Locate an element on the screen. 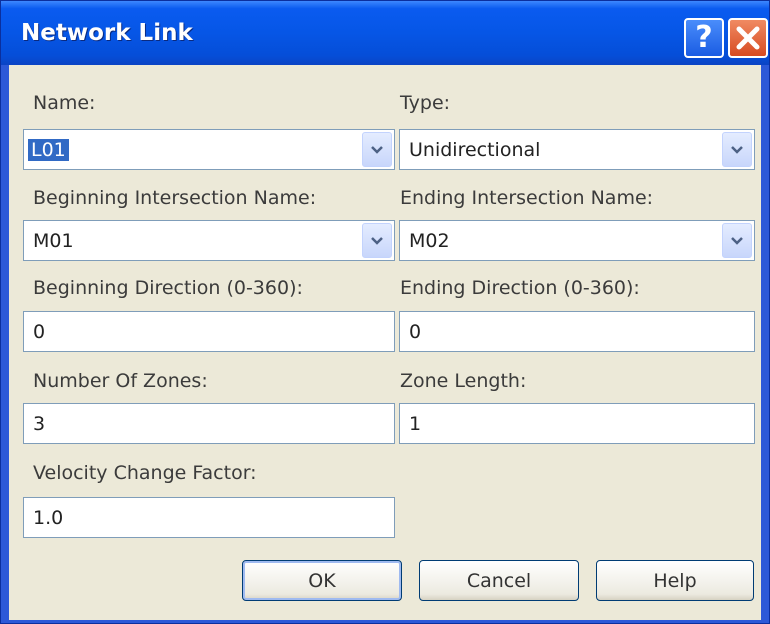 The image size is (770, 624). ending-intersection-dropdown-button is located at coordinates (737, 240).